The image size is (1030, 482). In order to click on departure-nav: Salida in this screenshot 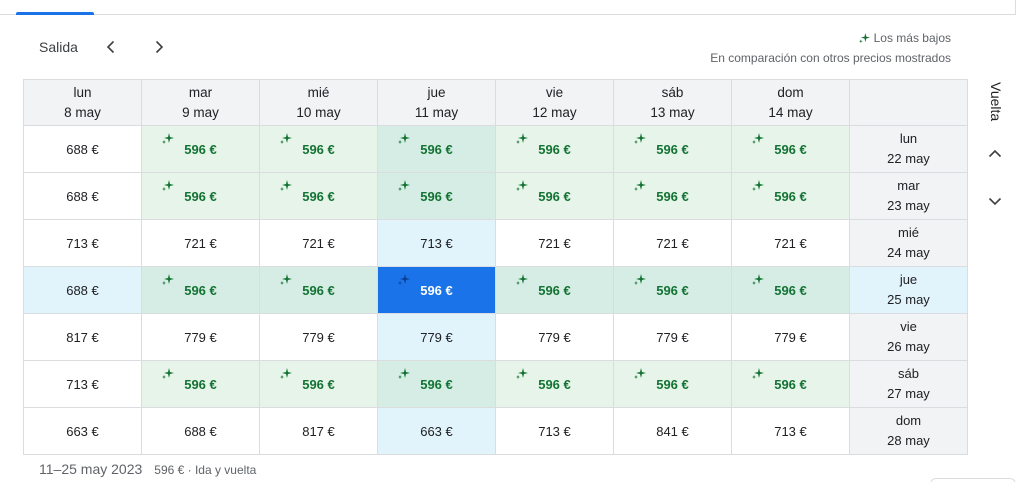, I will do `click(58, 47)`.